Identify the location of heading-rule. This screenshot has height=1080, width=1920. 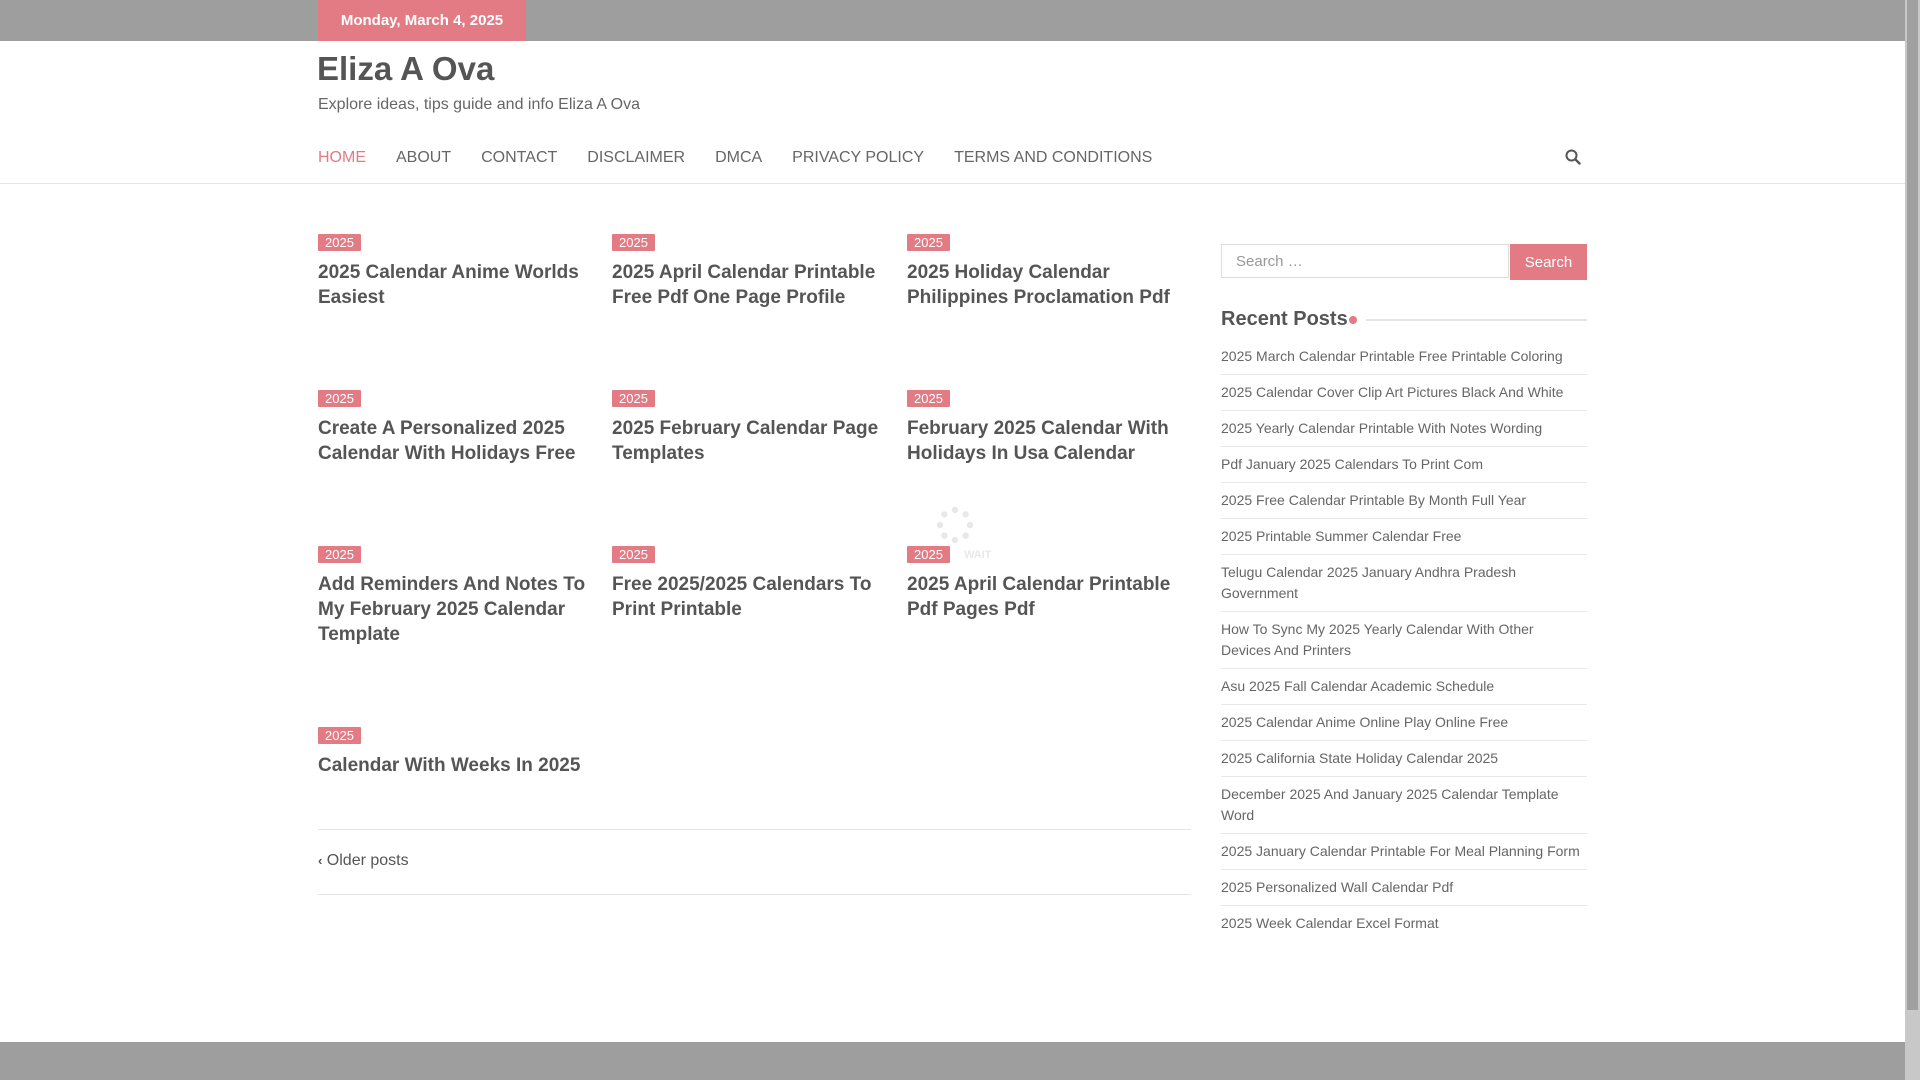
(1476, 320).